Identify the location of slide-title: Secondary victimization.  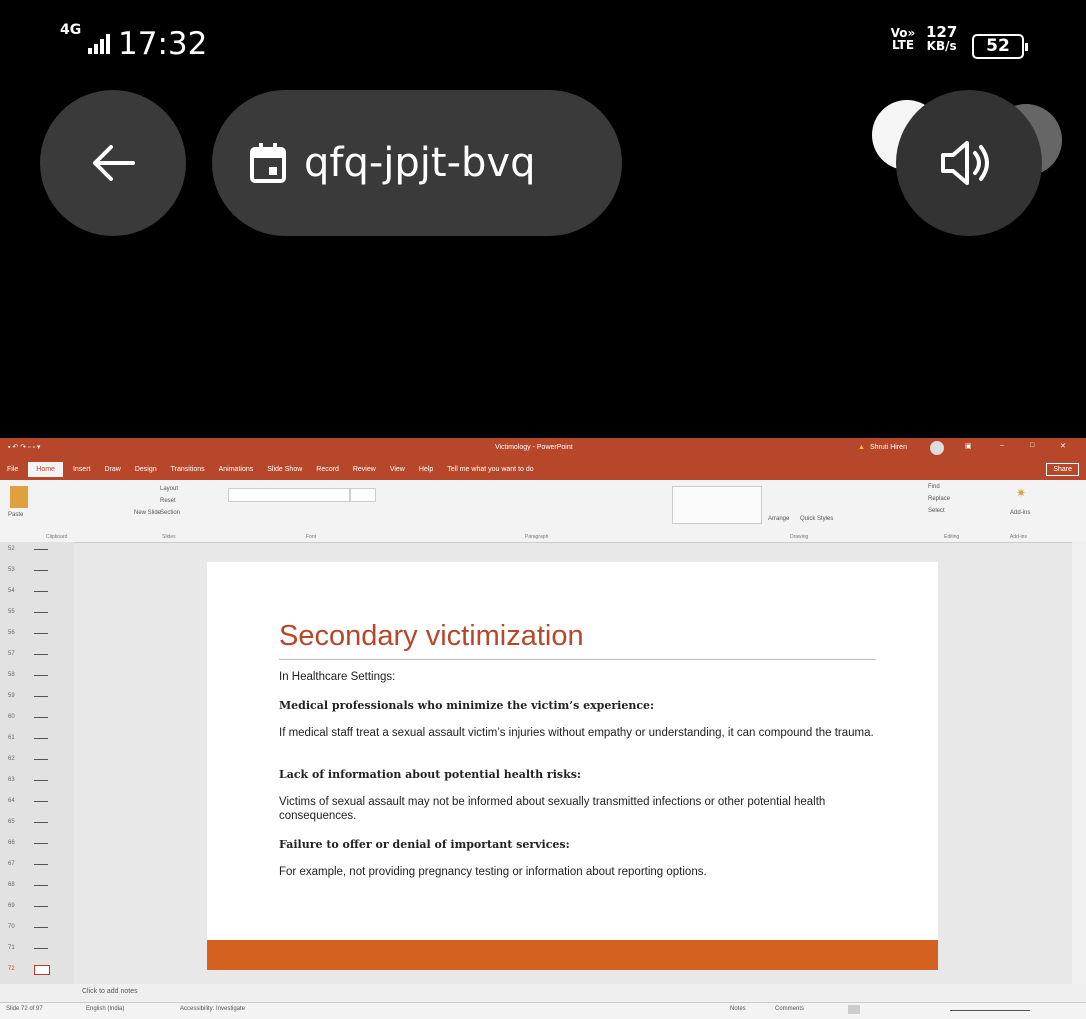
(431, 636).